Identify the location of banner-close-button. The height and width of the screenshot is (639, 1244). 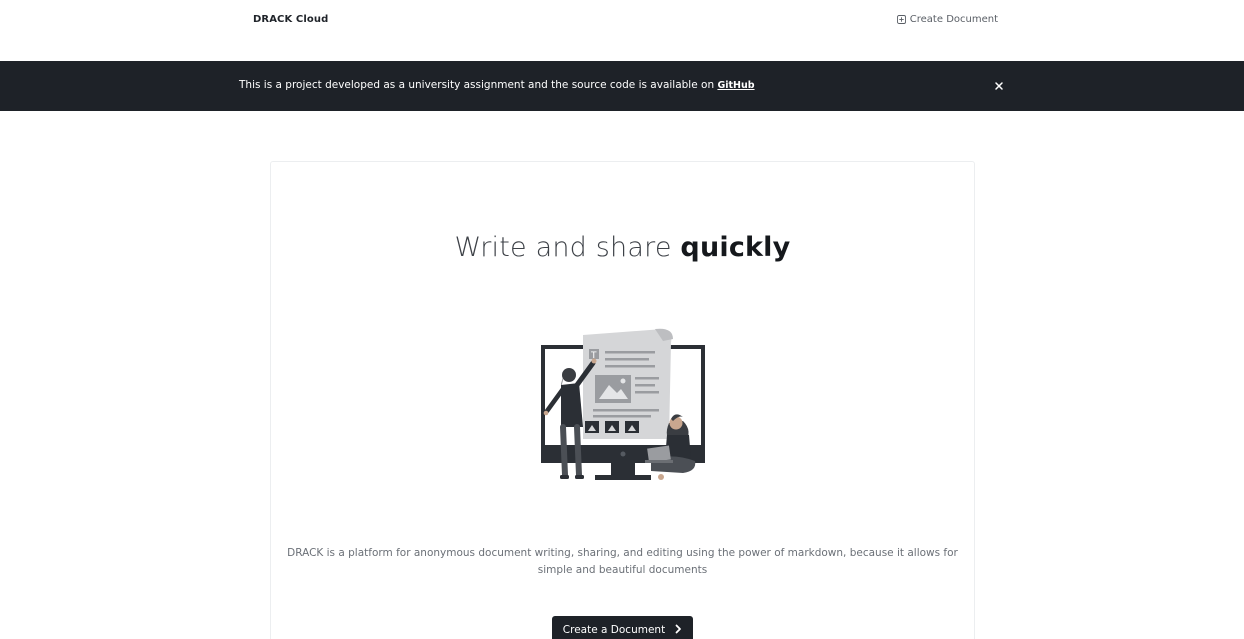
(999, 85).